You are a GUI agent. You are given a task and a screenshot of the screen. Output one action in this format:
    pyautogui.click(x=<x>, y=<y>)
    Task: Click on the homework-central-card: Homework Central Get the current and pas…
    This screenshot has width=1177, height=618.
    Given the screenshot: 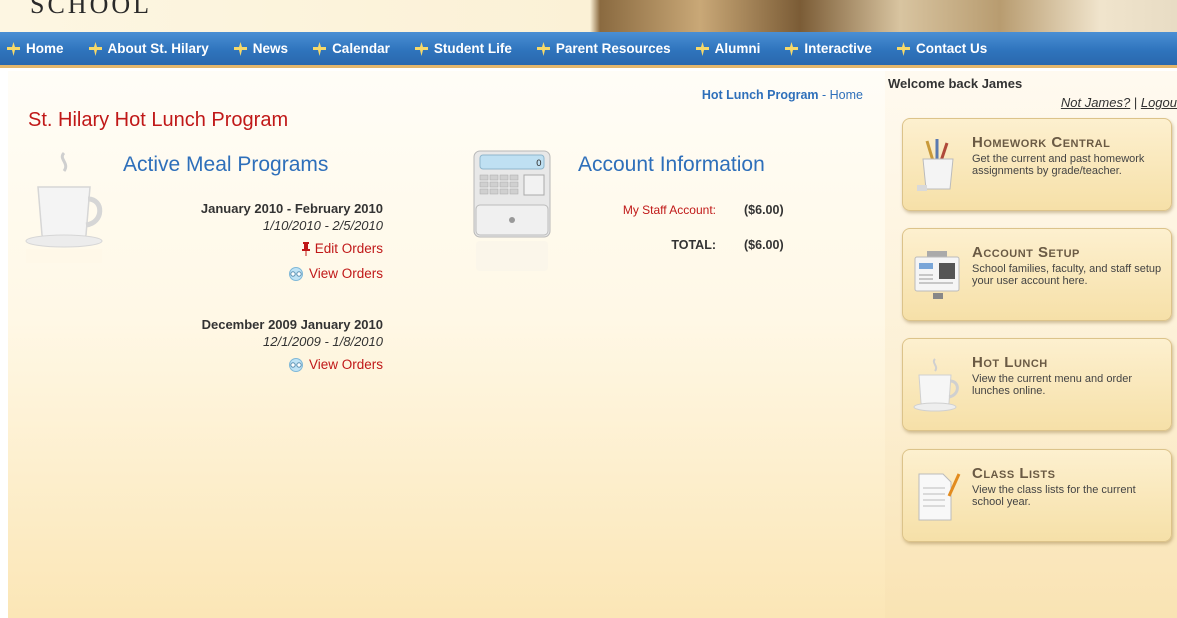 What is the action you would take?
    pyautogui.click(x=1037, y=164)
    